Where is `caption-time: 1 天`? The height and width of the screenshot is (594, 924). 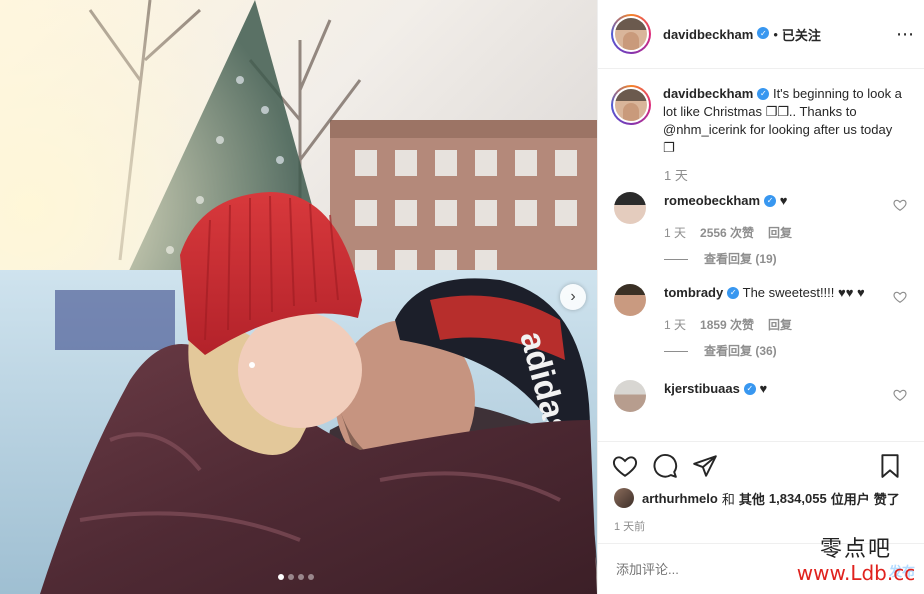
caption-time: 1 天 is located at coordinates (676, 175).